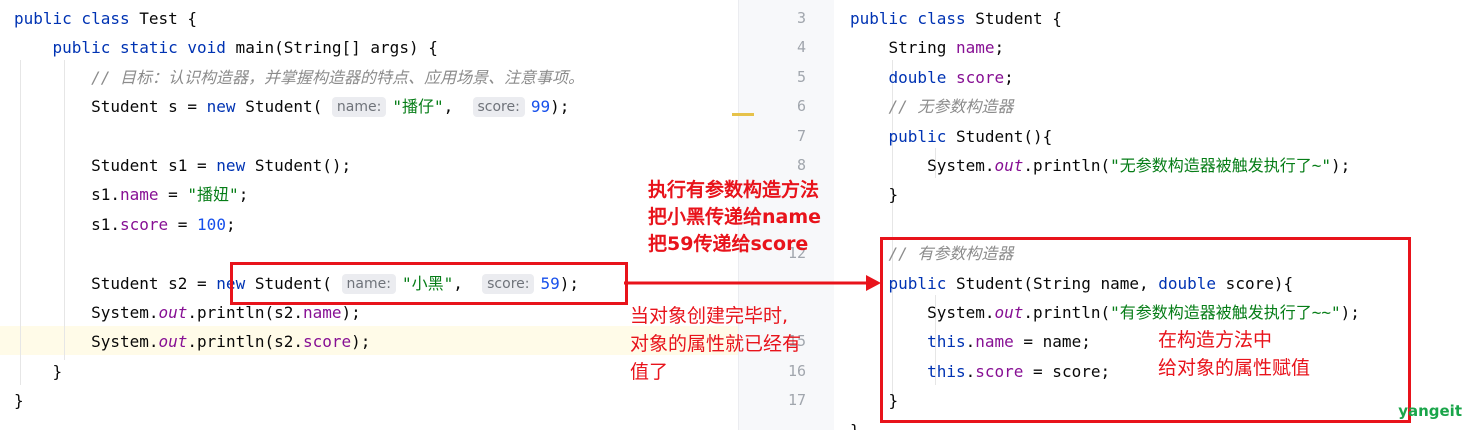 This screenshot has width=1474, height=430. What do you see at coordinates (110, 107) in the screenshot?
I see `code-token: Student s =` at bounding box center [110, 107].